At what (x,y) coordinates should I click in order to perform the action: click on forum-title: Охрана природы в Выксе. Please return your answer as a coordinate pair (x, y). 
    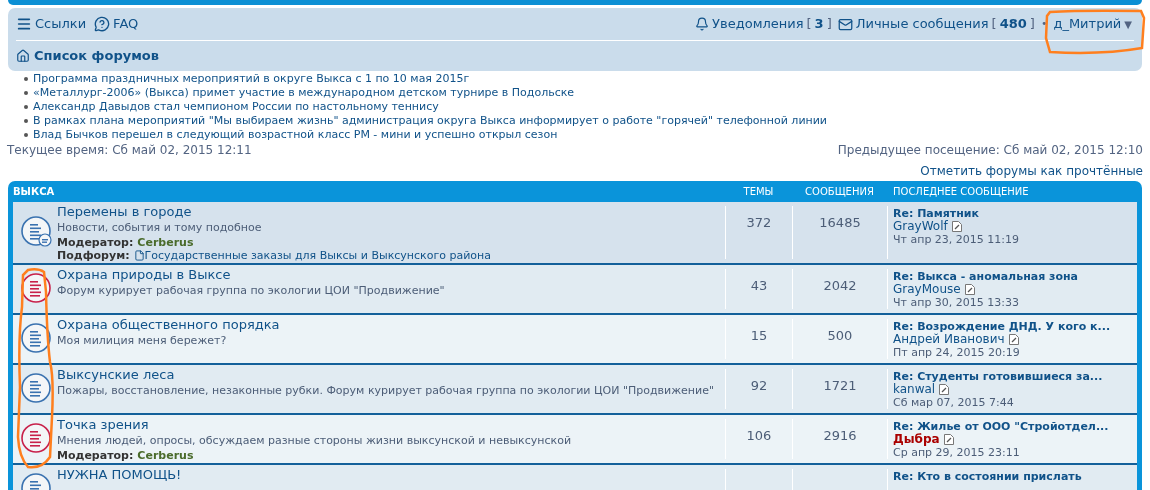
    Looking at the image, I should click on (391, 274).